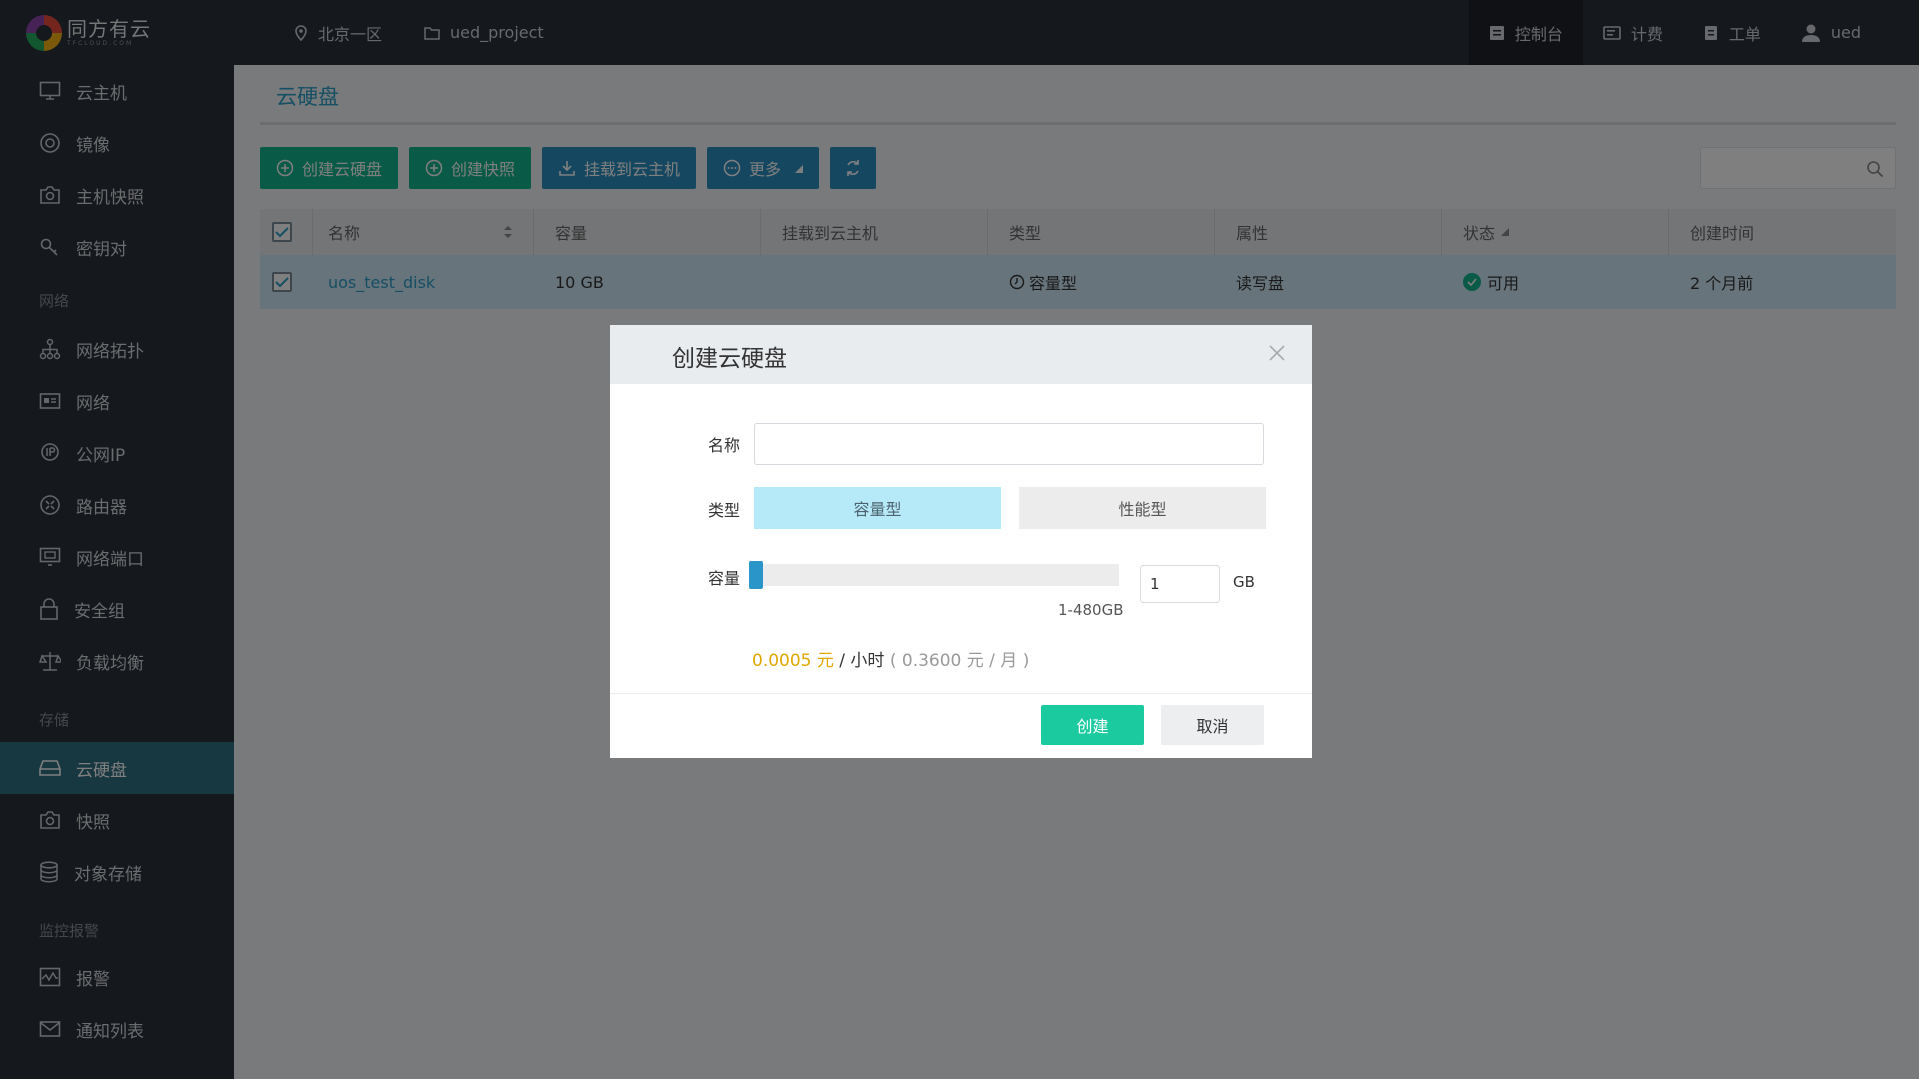  What do you see at coordinates (1092, 725) in the screenshot?
I see `create-button: 创建` at bounding box center [1092, 725].